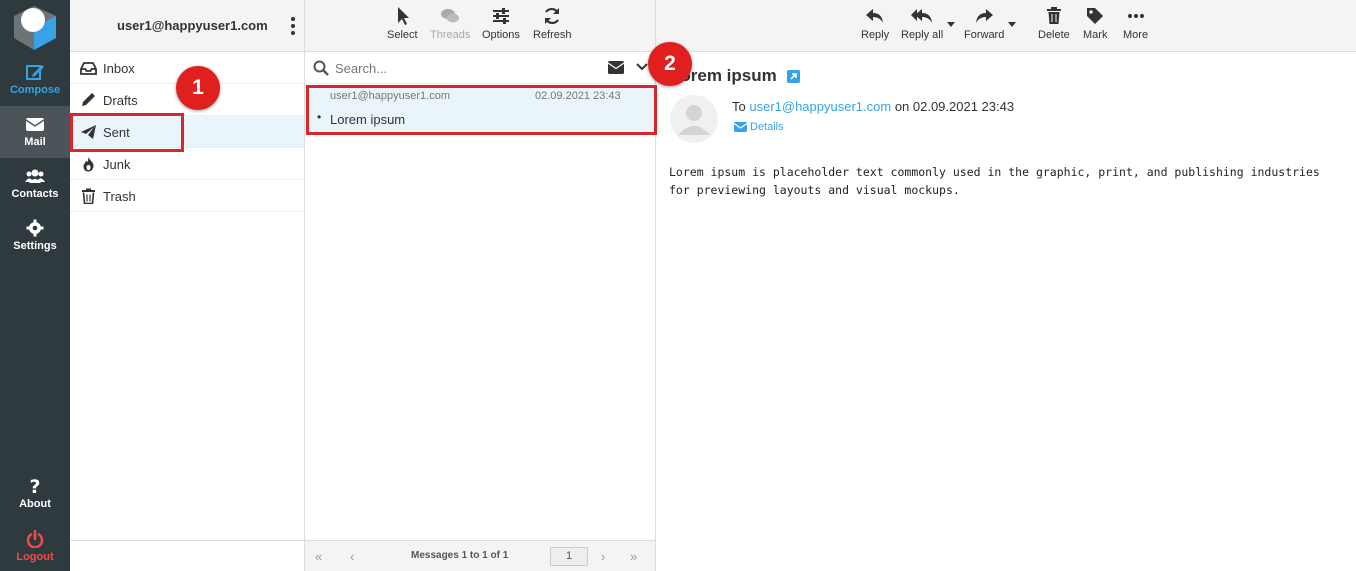 This screenshot has width=1356, height=571. Describe the element at coordinates (875, 35) in the screenshot. I see `reply-label: Reply` at that location.